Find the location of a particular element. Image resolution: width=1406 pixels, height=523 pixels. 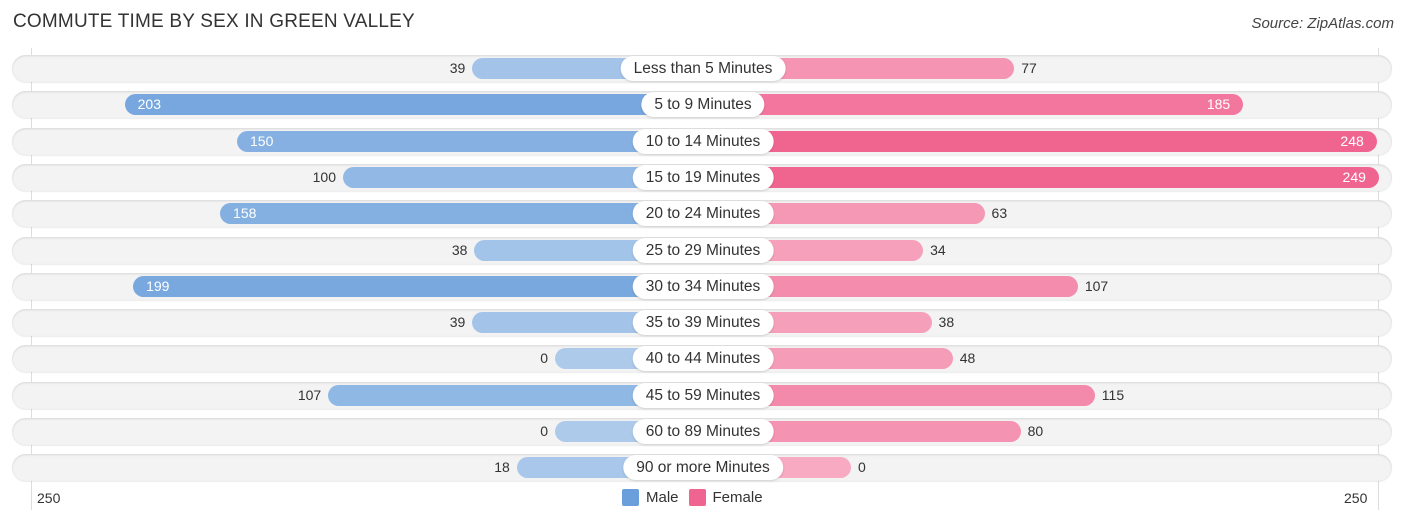

category-label: Less than 5 Minutes is located at coordinates (703, 68).